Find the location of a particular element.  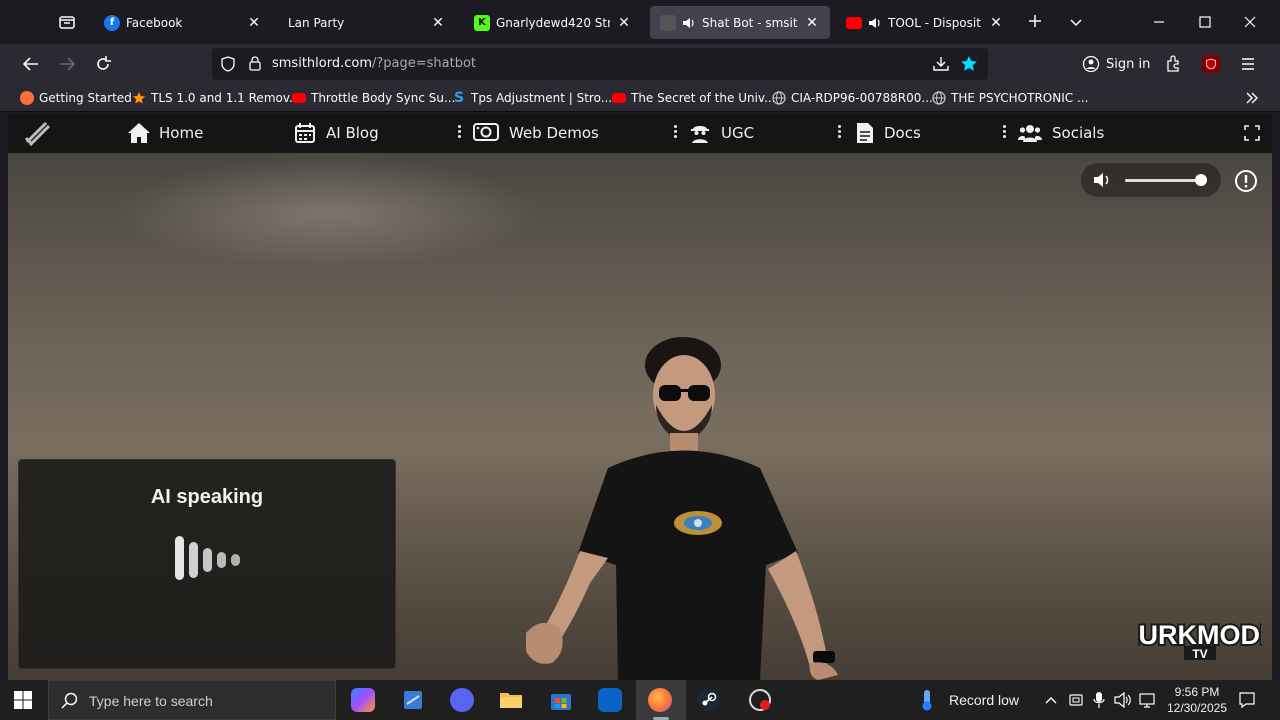

tab-title: Gnarlydewd420 Stream is located at coordinates (553, 22).